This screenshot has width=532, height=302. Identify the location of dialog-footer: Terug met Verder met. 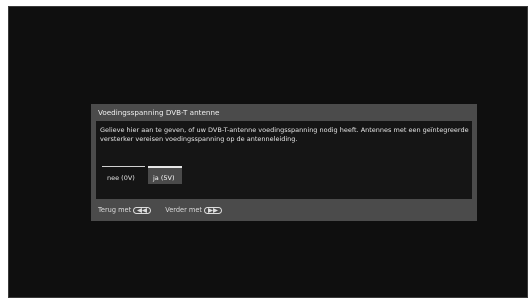
(160, 210).